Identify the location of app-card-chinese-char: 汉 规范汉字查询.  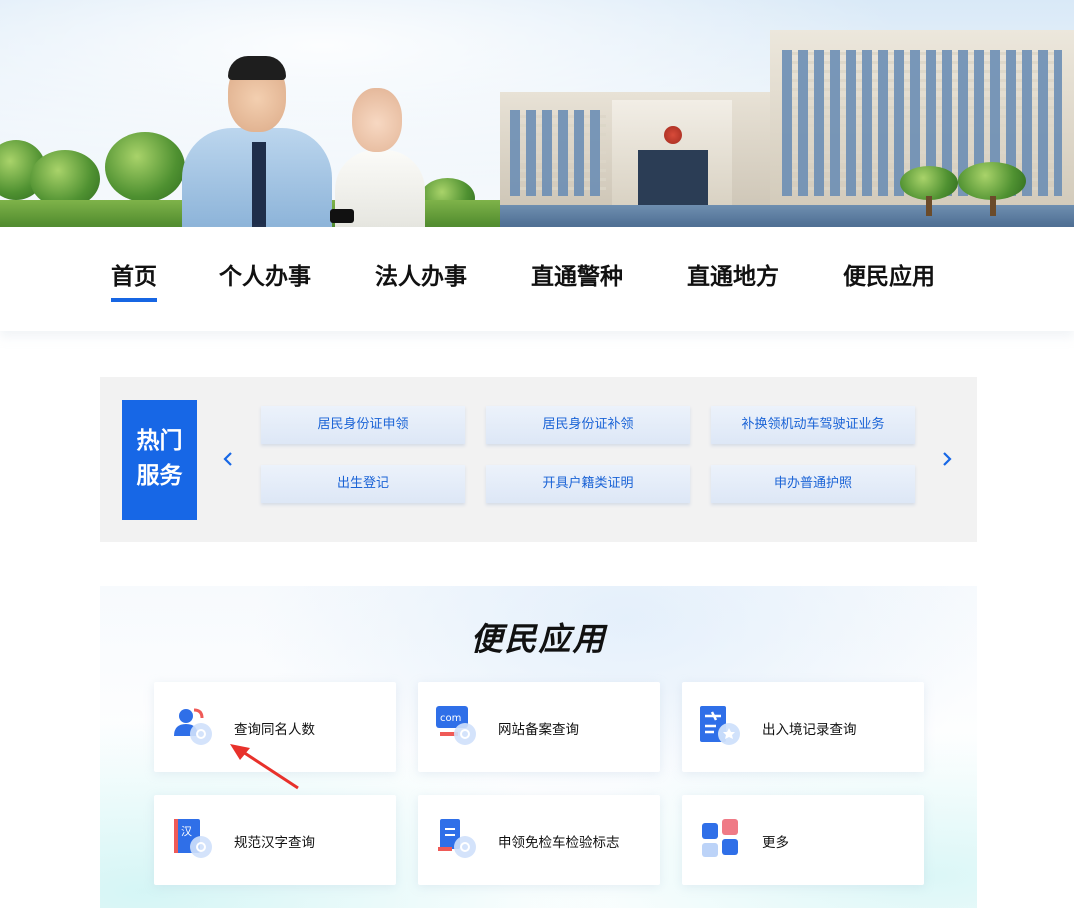
(275, 840).